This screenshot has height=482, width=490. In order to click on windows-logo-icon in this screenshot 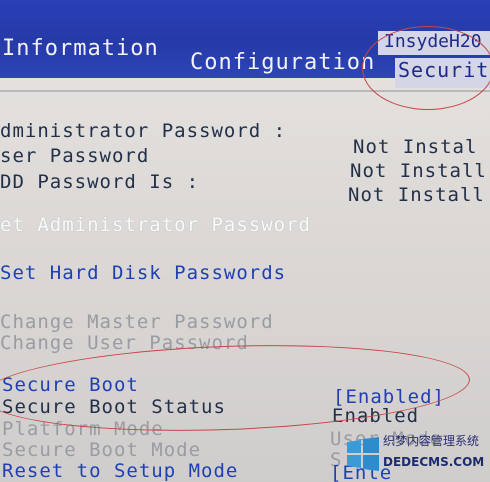, I will do `click(363, 454)`.